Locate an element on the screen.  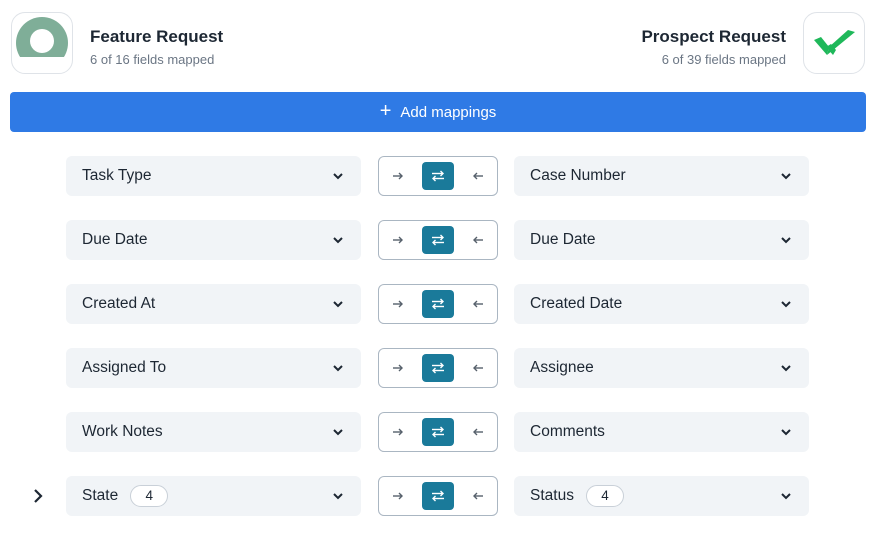
add-mappings-label: Add mappings is located at coordinates (448, 112).